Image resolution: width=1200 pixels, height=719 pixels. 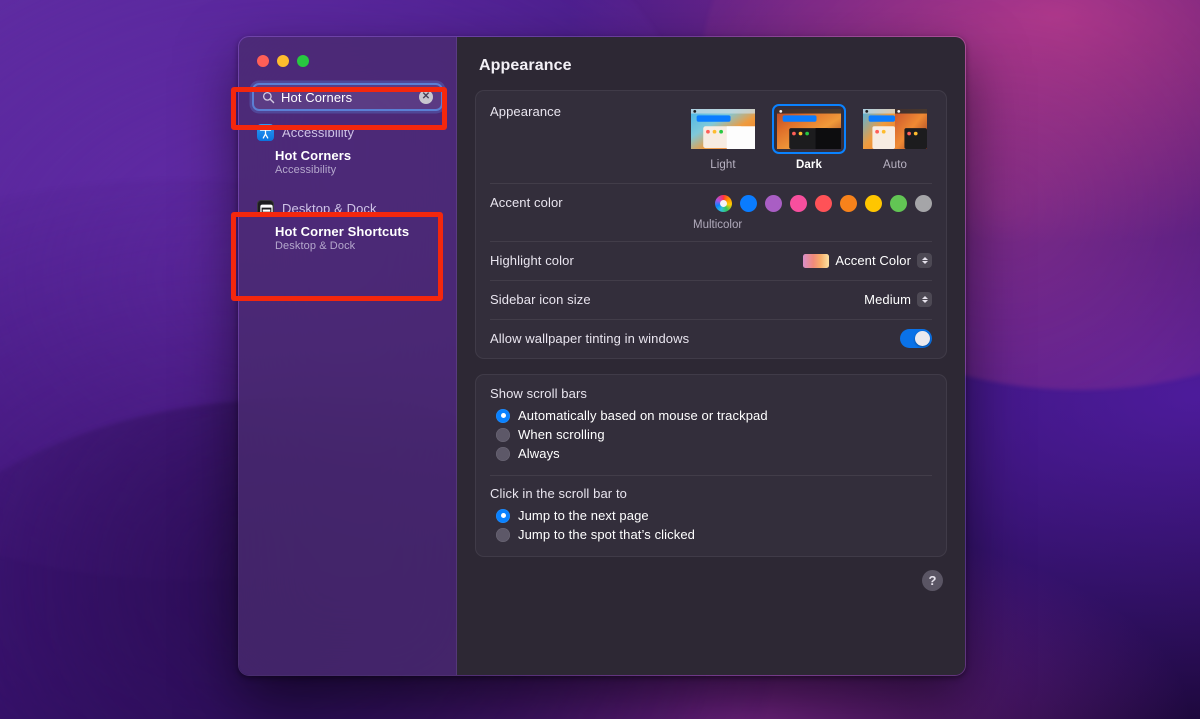 What do you see at coordinates (306, 170) in the screenshot?
I see `result-subtitle: Accessibility` at bounding box center [306, 170].